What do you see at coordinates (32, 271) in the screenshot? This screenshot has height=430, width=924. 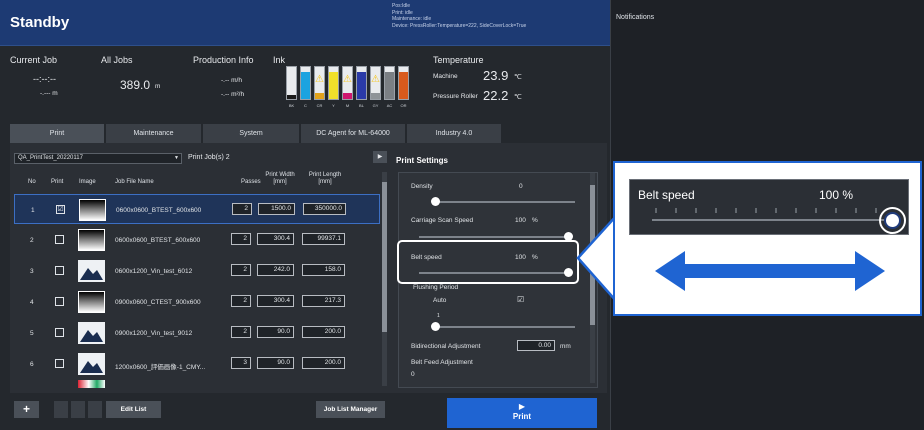 I see `row-number: 3` at bounding box center [32, 271].